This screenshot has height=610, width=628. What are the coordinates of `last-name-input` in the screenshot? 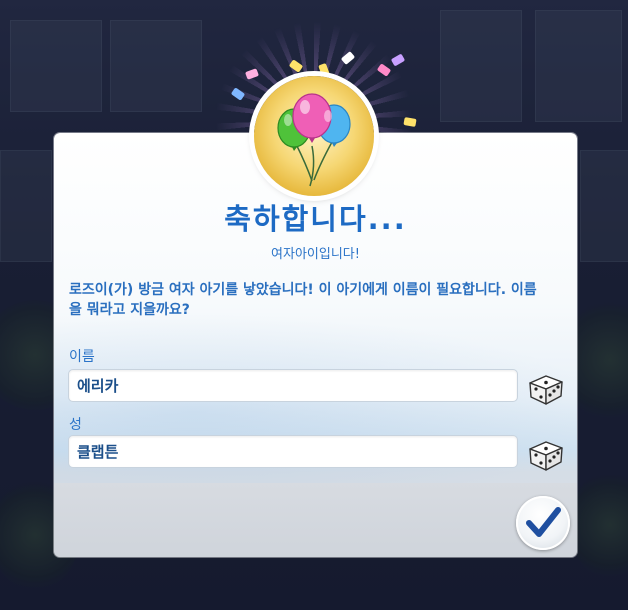 It's located at (293, 451).